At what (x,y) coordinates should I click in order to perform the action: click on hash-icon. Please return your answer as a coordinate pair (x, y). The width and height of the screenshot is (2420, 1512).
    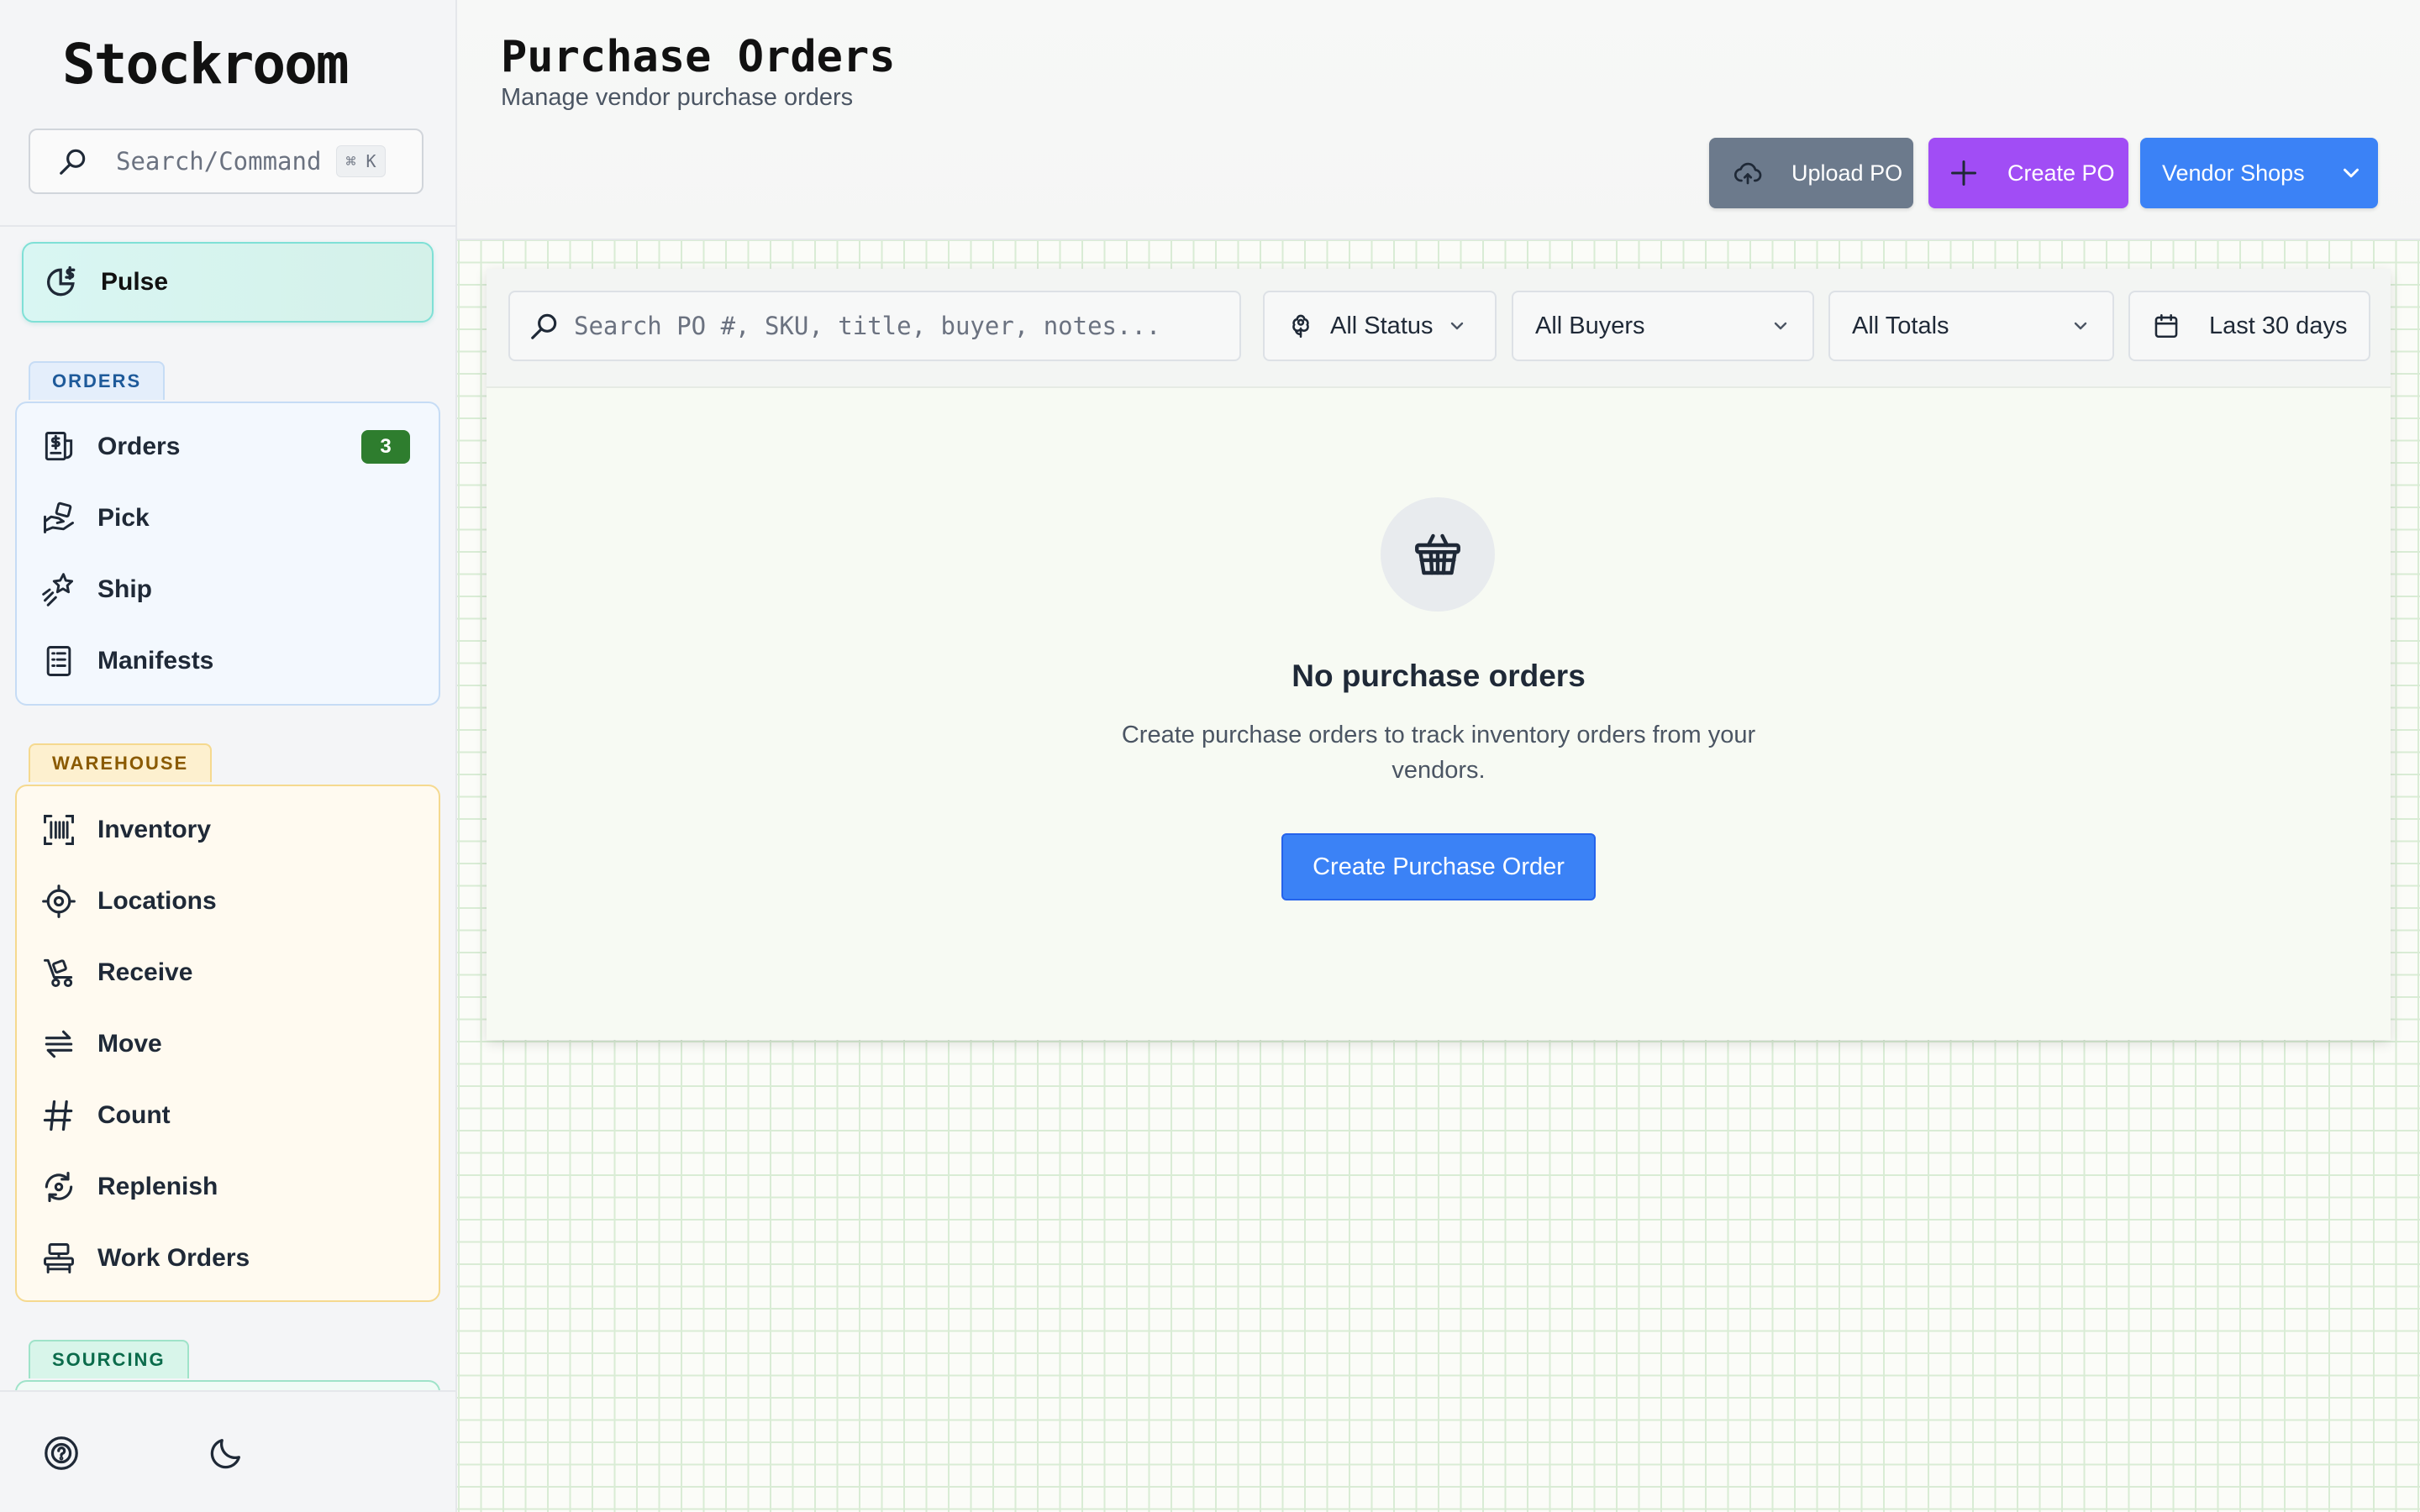
    Looking at the image, I should click on (58, 1115).